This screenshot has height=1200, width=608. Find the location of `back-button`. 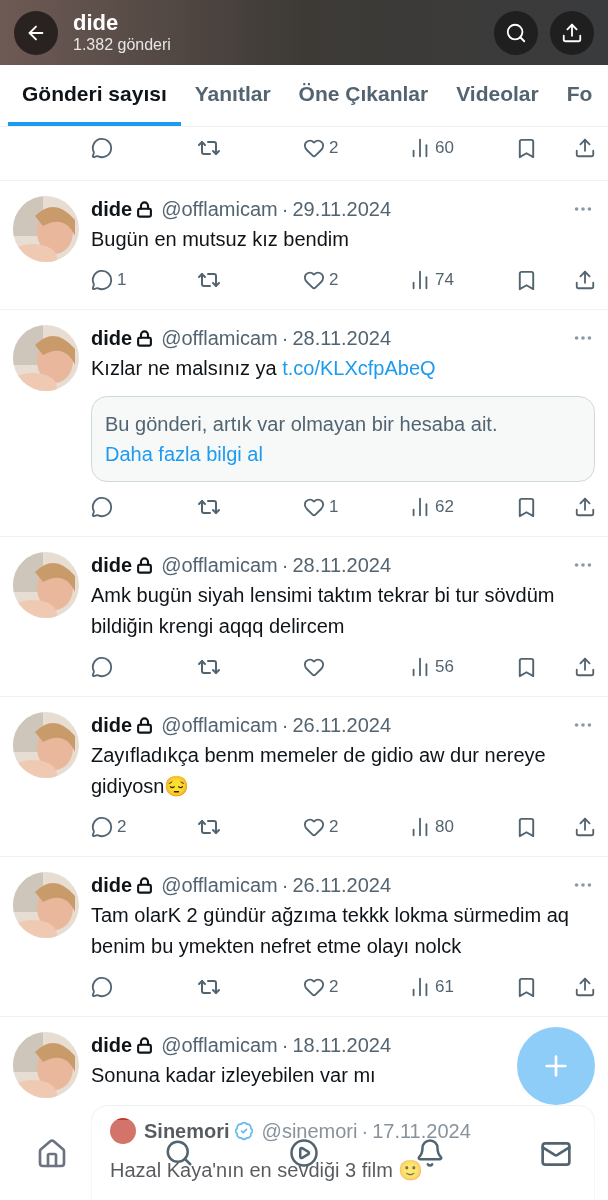

back-button is located at coordinates (36, 32).